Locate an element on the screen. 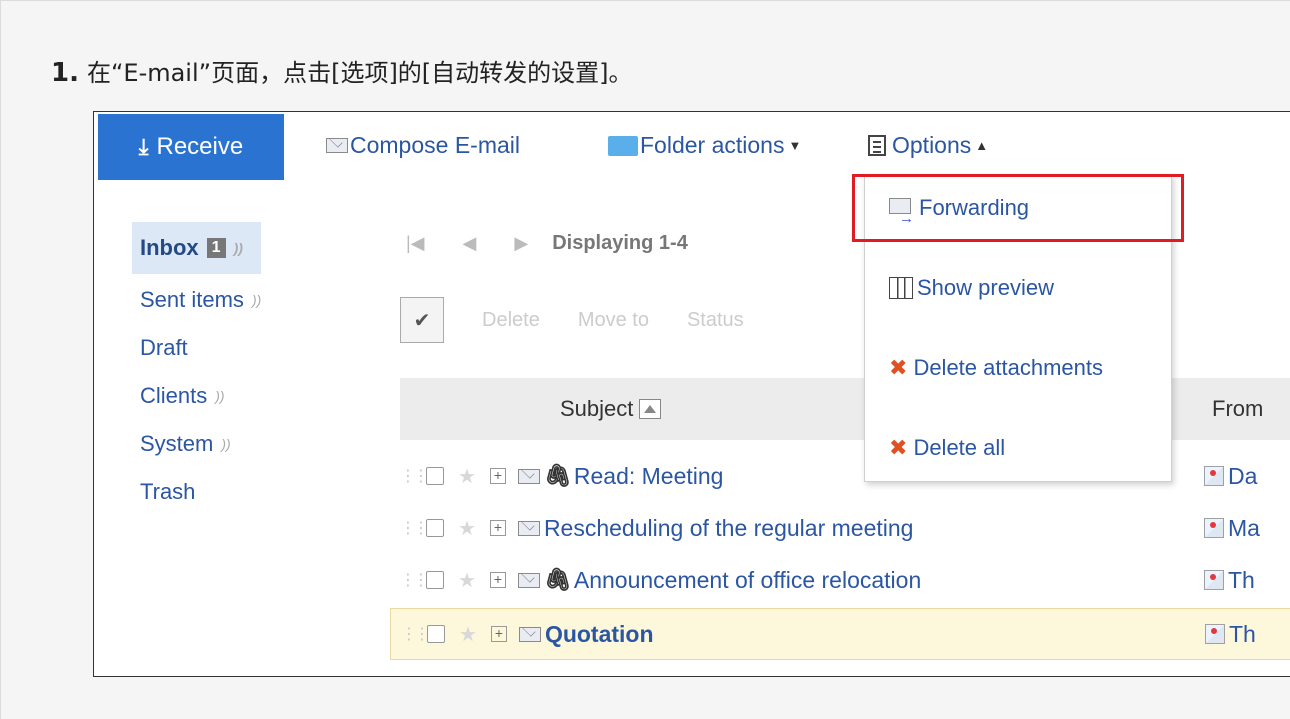 This screenshot has width=1290, height=719. folder-actions-button: Folder actions ▼ is located at coordinates (704, 145).